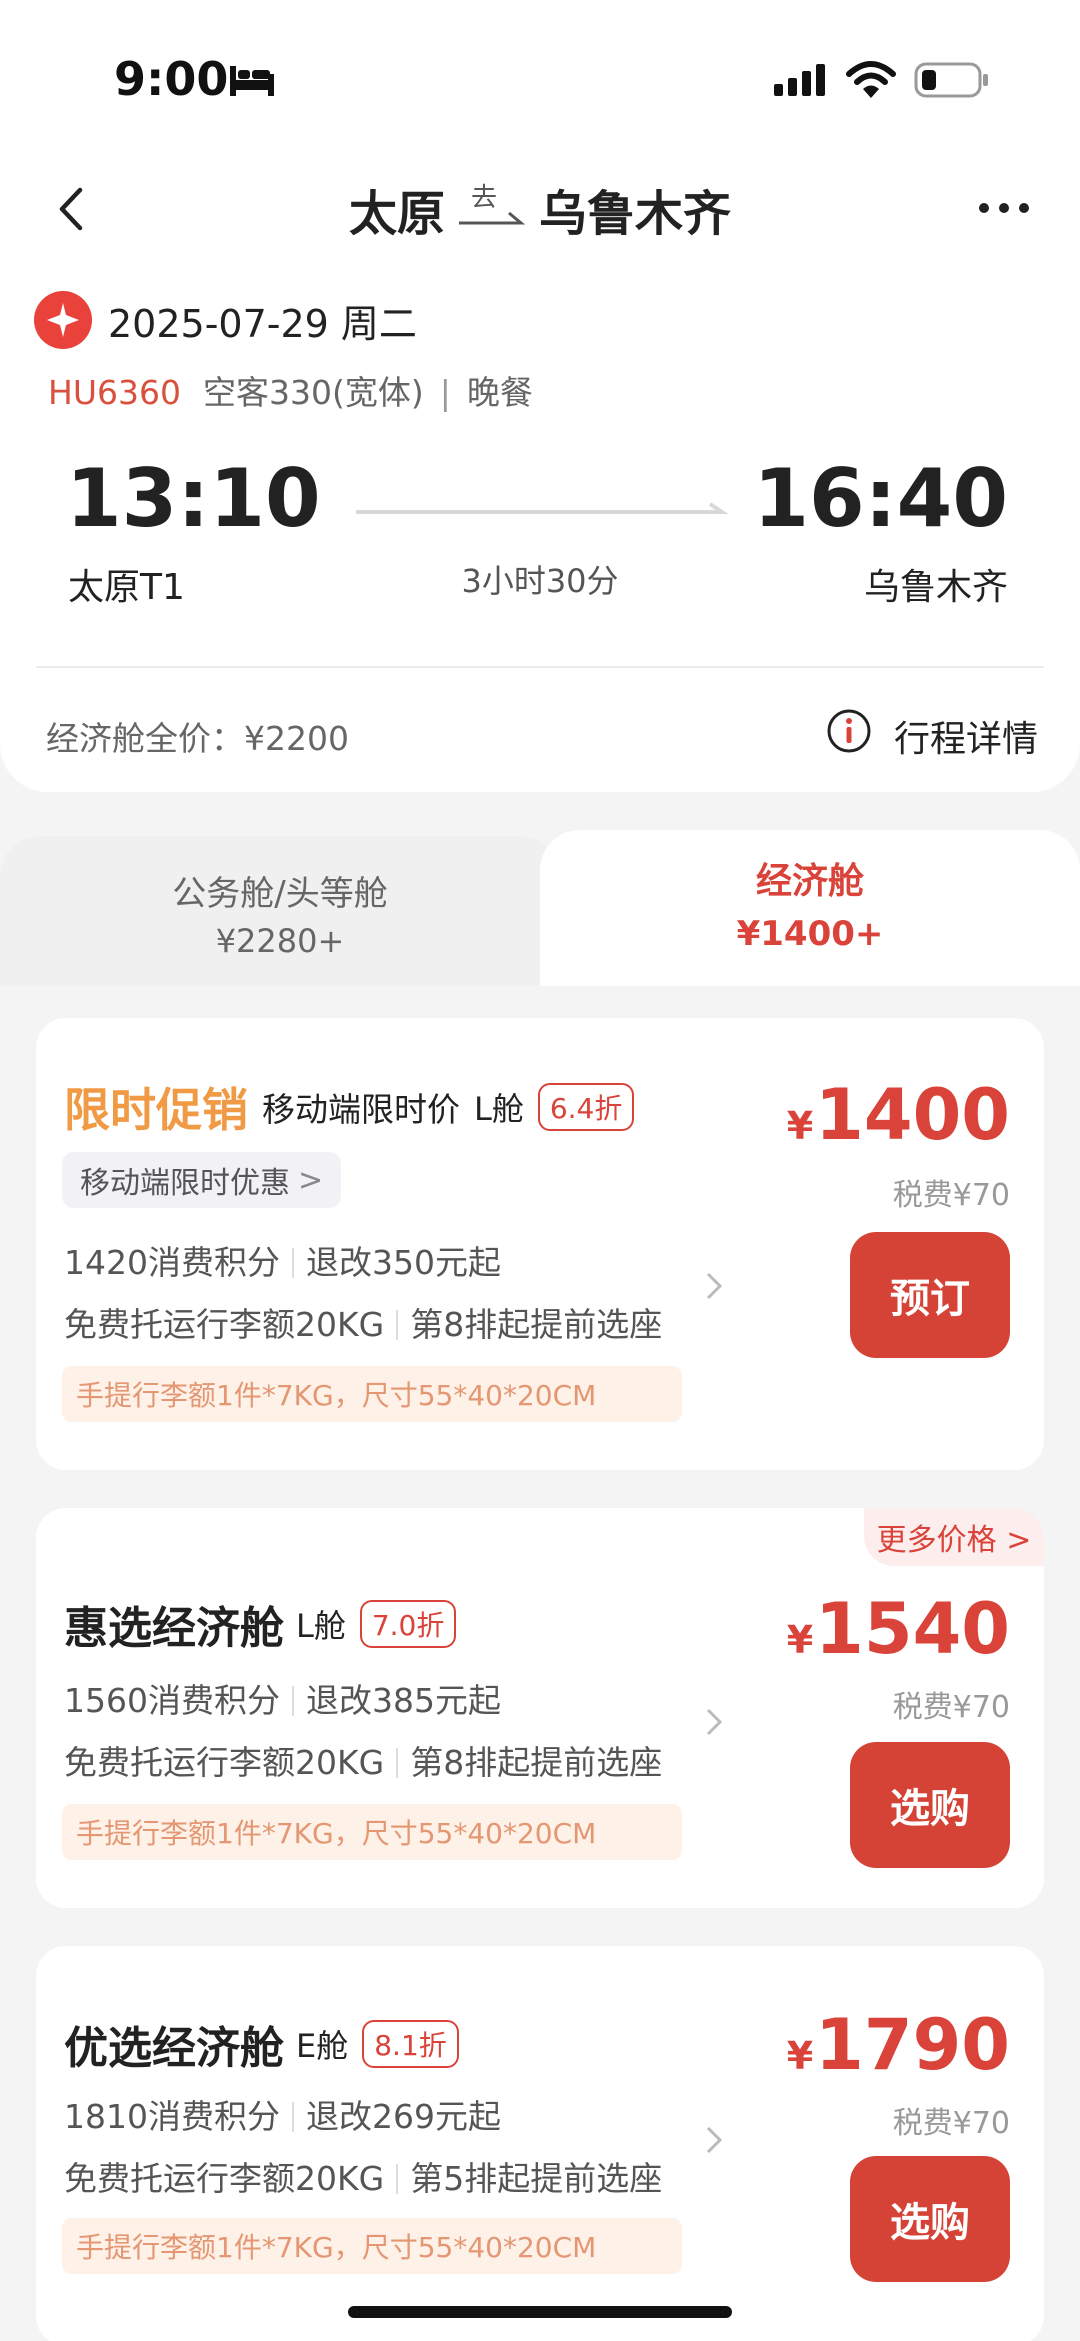  I want to click on nav-bar: 太原去乌鲁木齐, so click(540, 210).